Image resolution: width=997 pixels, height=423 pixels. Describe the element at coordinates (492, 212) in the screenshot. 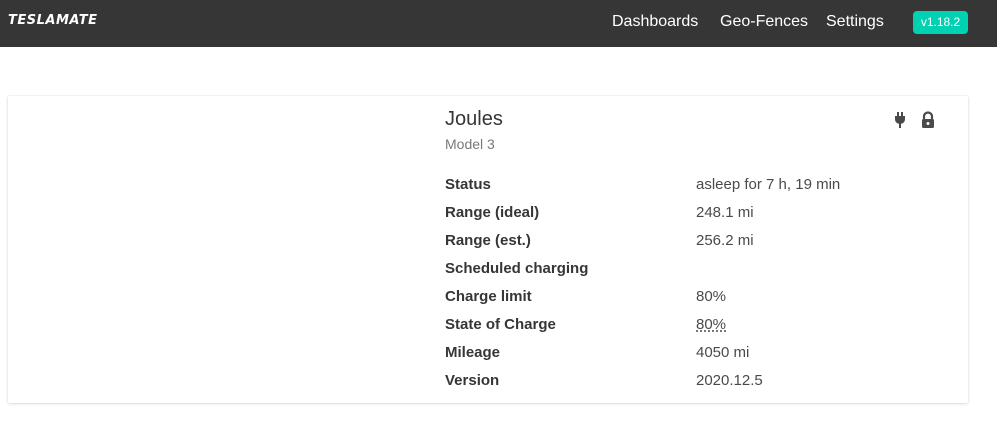

I see `row-label-range-ideal: Range (ideal)` at that location.